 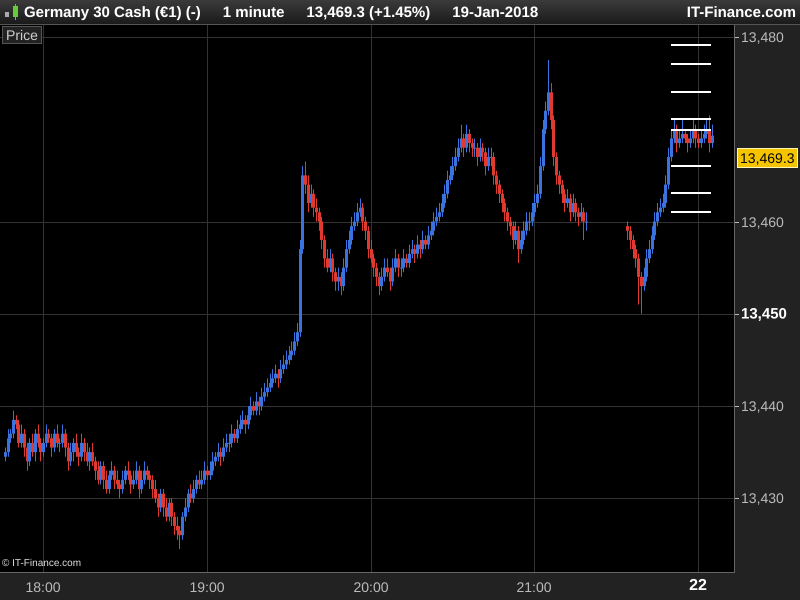 I want to click on series-label: Price, so click(x=22, y=35).